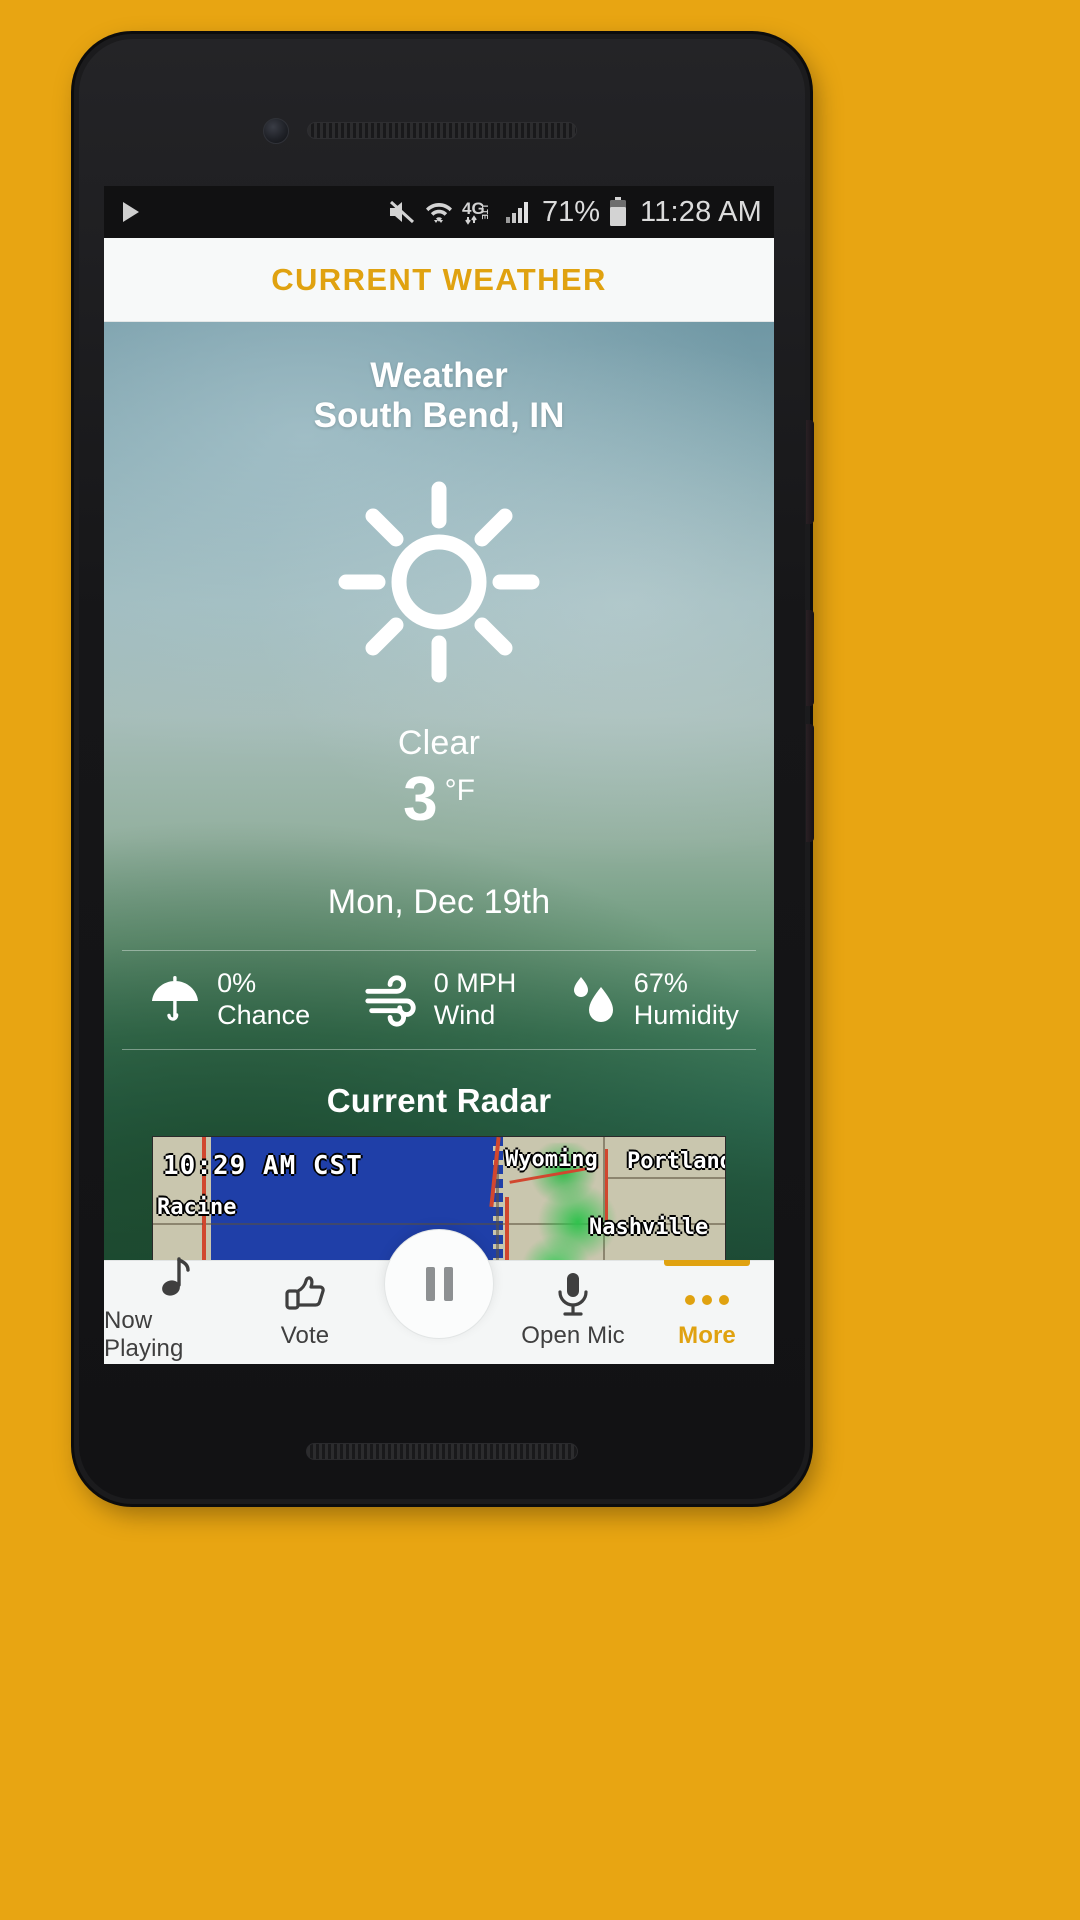 The image size is (1080, 1920). I want to click on weather-condition-text: Clear, so click(439, 742).